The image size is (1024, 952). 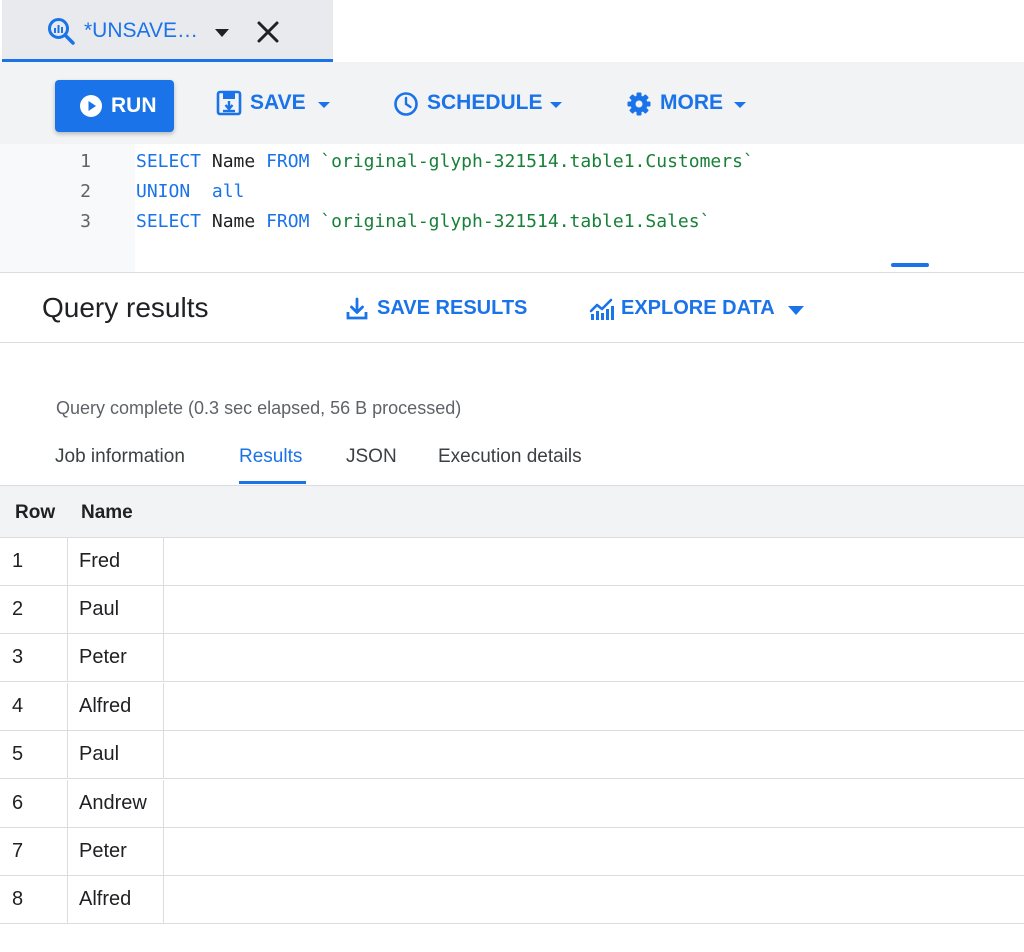 I want to click on table-row: 5 Paul, so click(x=512, y=755).